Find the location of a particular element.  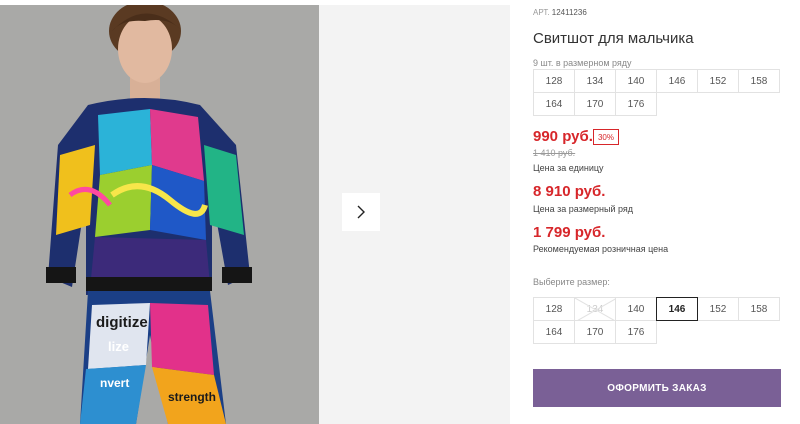

article-label: АРТ. is located at coordinates (541, 12).